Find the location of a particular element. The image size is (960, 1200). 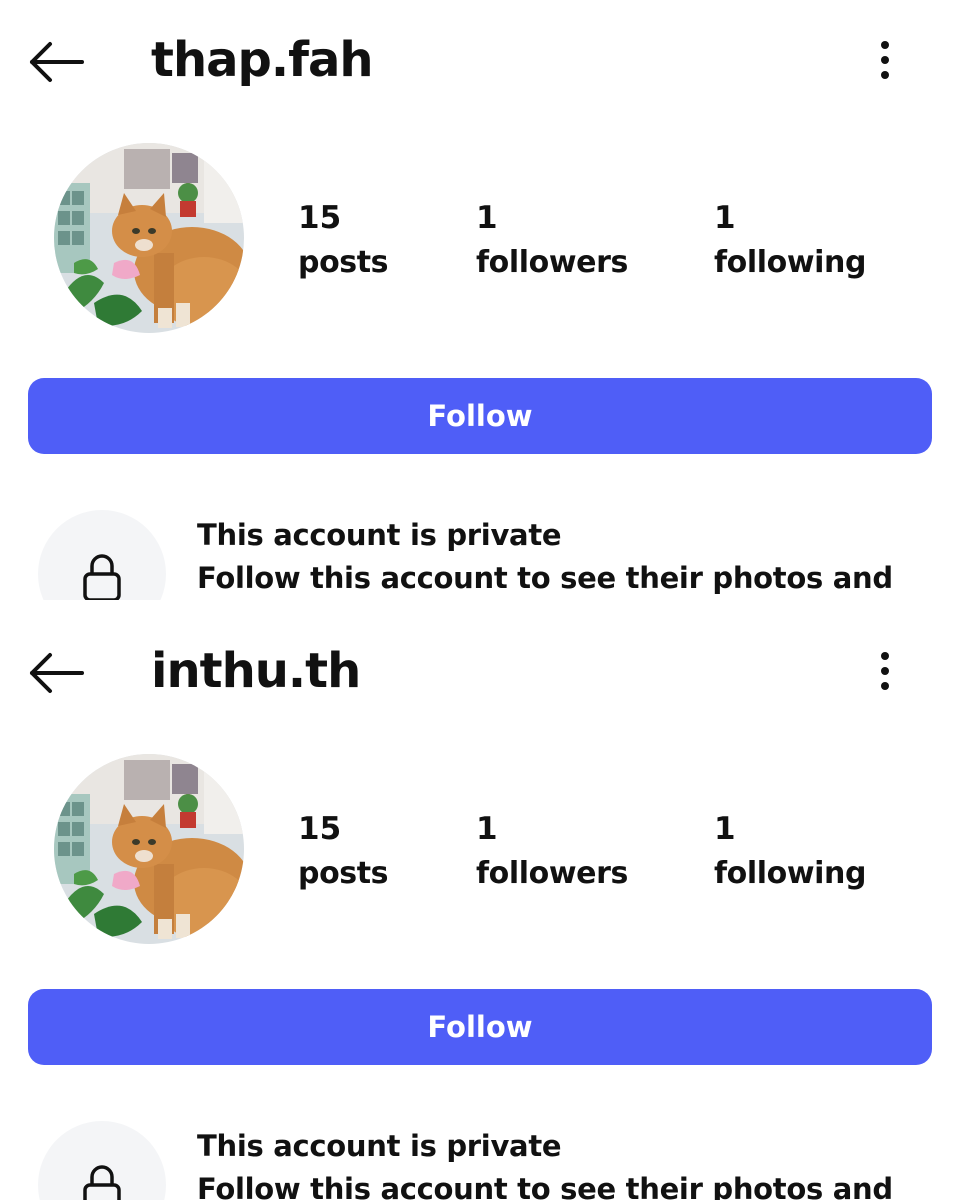

profile-username: thap.fah is located at coordinates (262, 60).